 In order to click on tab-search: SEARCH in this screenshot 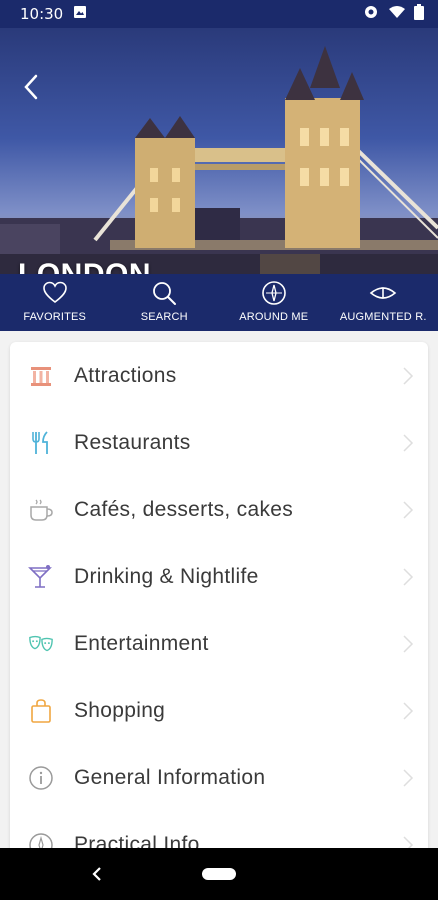, I will do `click(165, 302)`.